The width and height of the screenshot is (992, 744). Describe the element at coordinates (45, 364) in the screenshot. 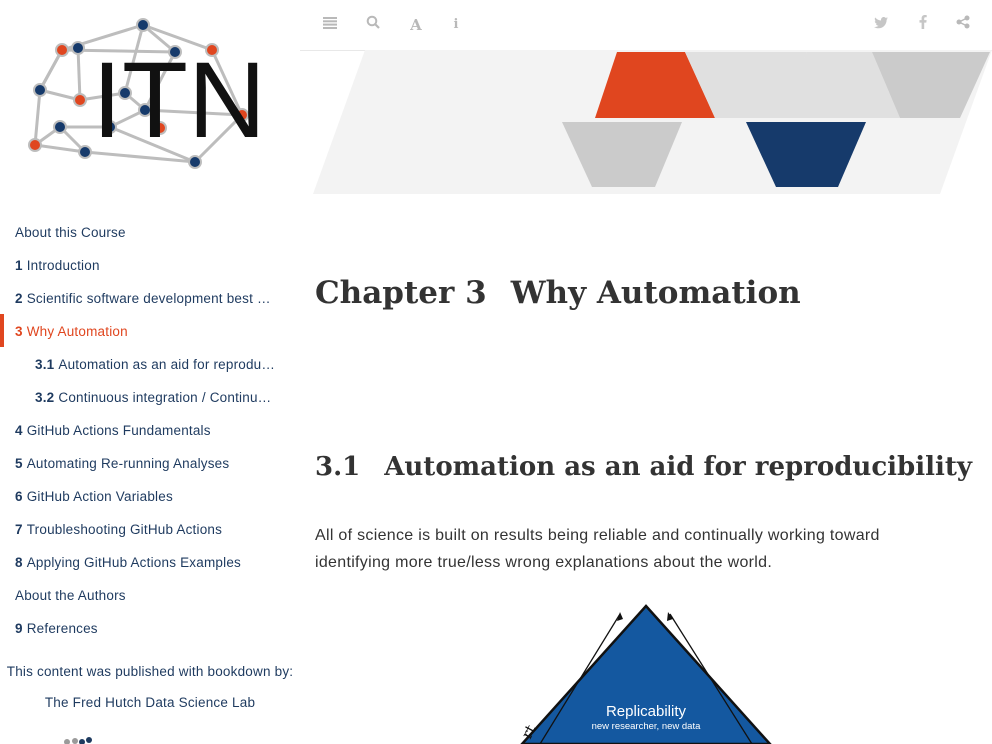

I see `toc-item-number: 3.1` at that location.